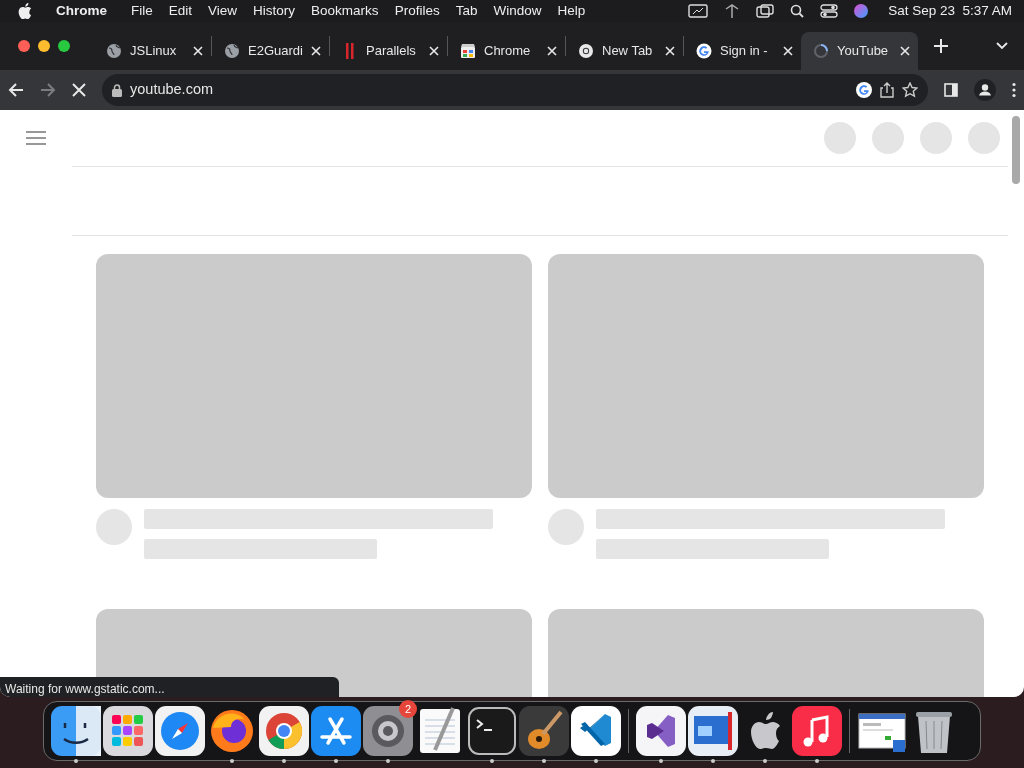 The image size is (1024, 768). I want to click on menu-item: Edit, so click(180, 11).